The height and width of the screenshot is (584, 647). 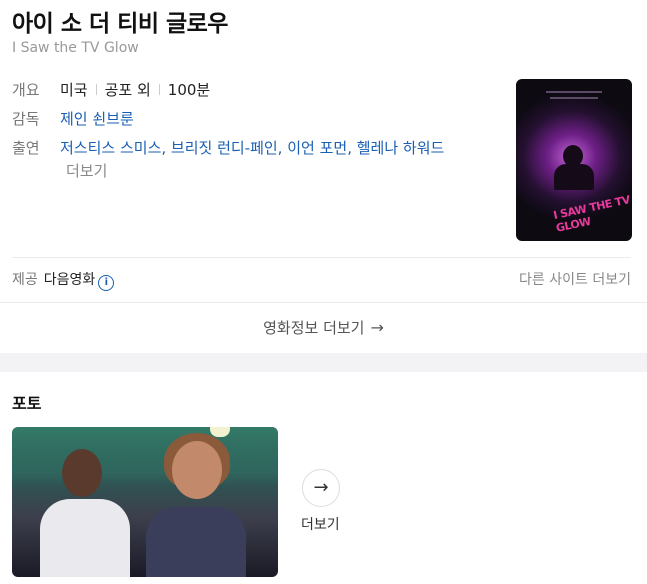 What do you see at coordinates (97, 119) in the screenshot?
I see `director-link: 제인 쇤브룬` at bounding box center [97, 119].